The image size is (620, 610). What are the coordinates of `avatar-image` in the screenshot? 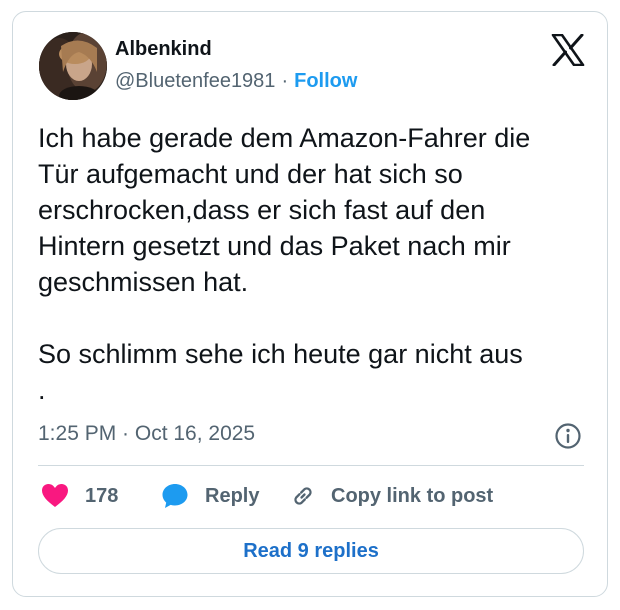 It's located at (73, 66).